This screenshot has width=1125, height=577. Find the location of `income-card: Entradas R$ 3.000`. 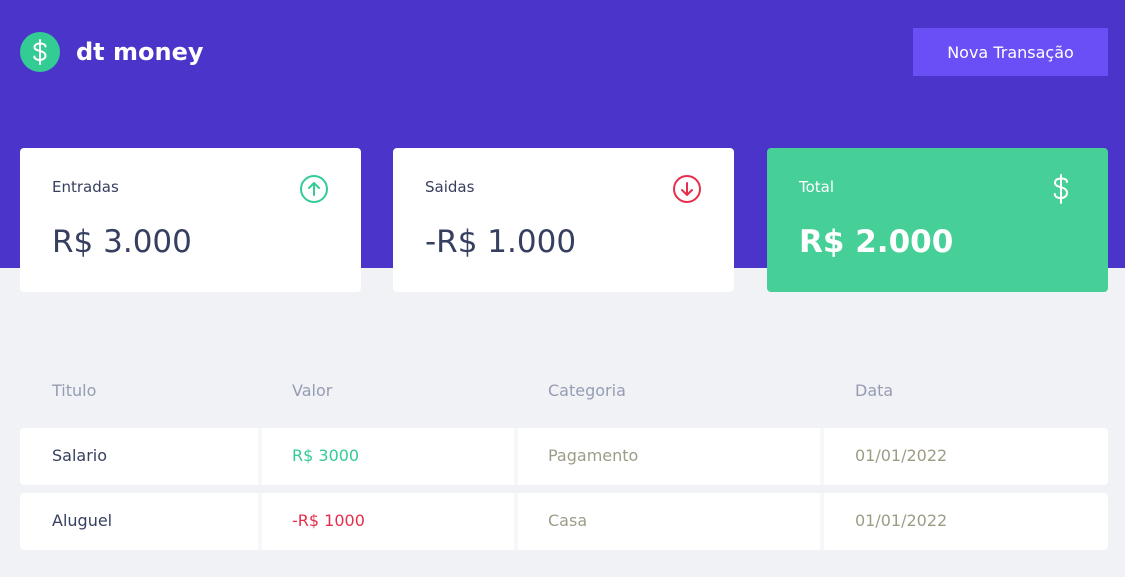

income-card: Entradas R$ 3.000 is located at coordinates (190, 220).